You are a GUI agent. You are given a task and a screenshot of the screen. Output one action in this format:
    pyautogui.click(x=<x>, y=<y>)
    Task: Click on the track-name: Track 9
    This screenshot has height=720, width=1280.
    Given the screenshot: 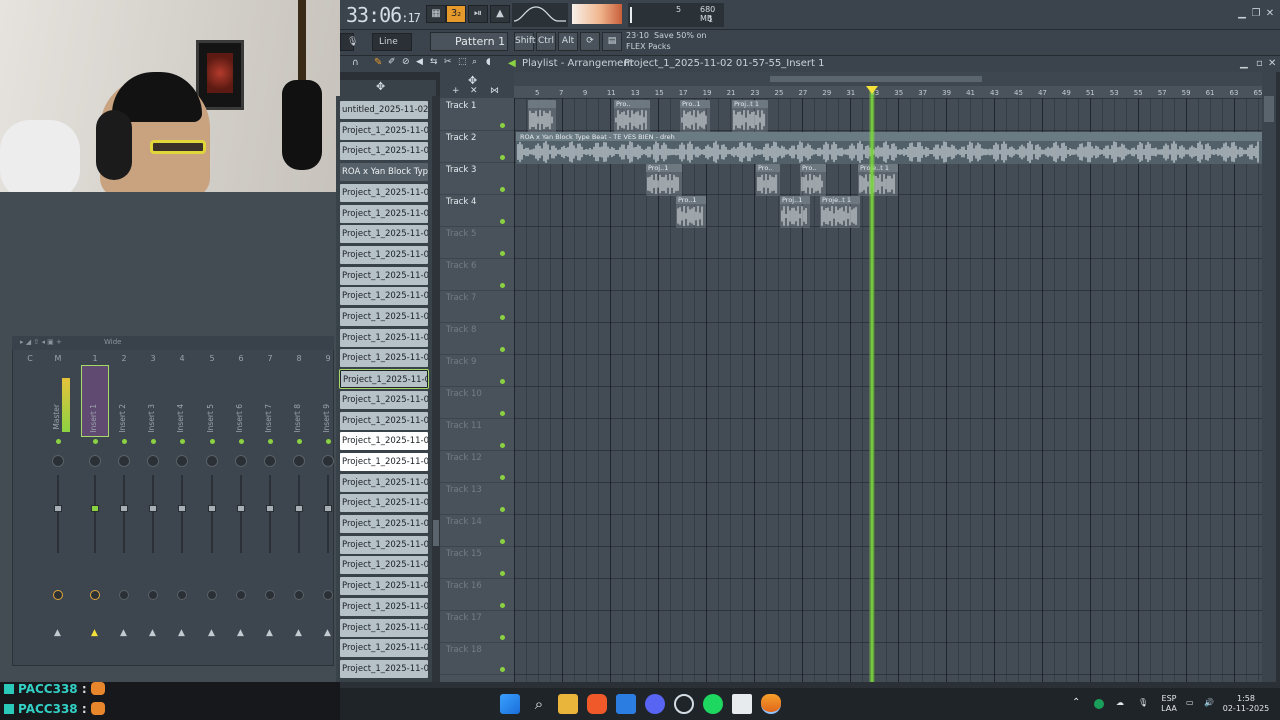 What is the action you would take?
    pyautogui.click(x=461, y=362)
    